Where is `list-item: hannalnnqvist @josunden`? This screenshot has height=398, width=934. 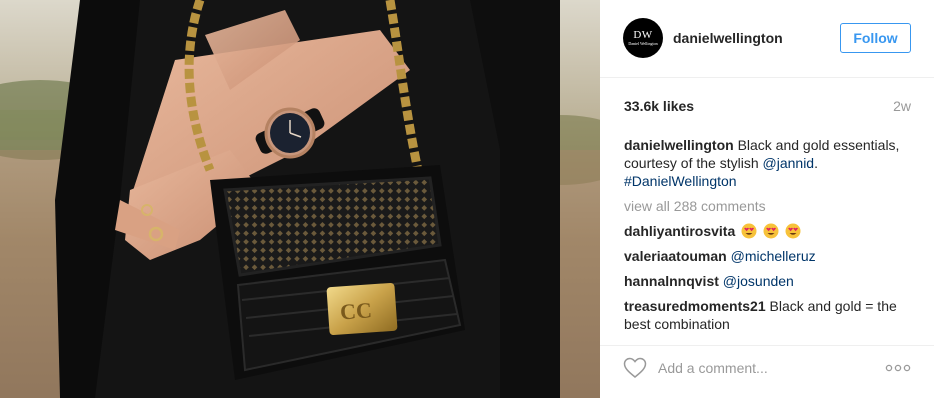
list-item: hannalnnqvist @josunden is located at coordinates (769, 281).